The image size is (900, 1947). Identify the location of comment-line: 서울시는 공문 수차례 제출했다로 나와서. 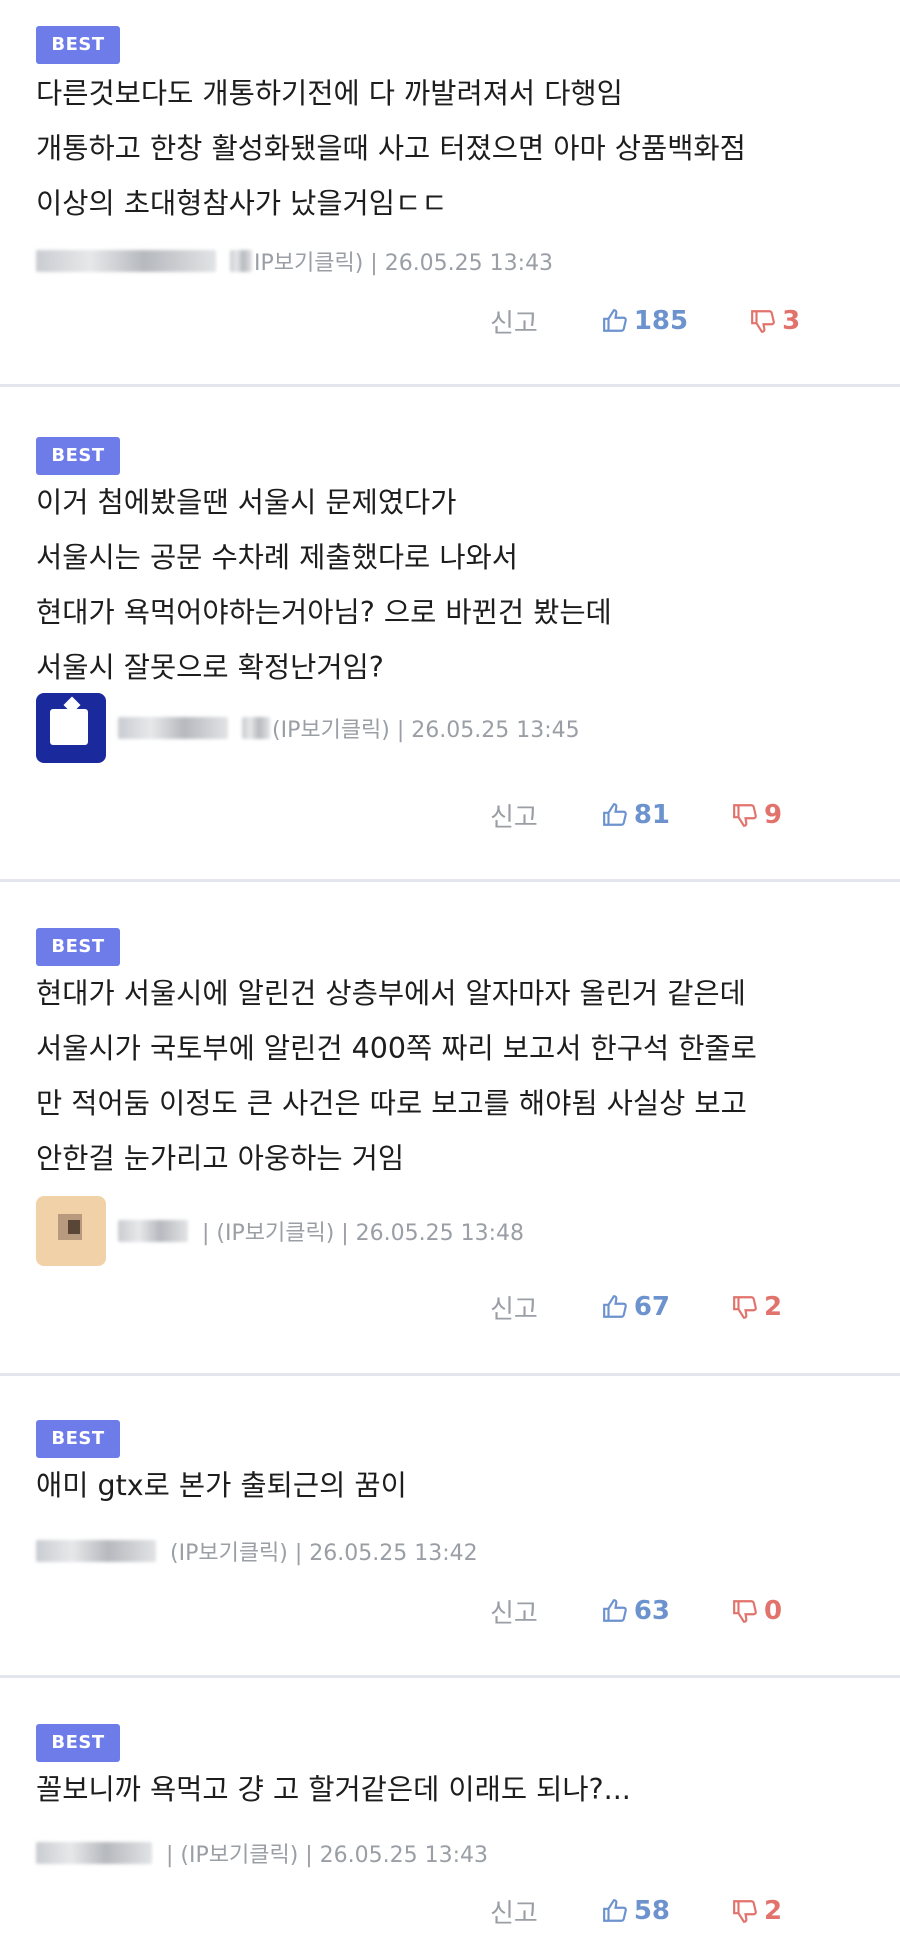
(277, 557).